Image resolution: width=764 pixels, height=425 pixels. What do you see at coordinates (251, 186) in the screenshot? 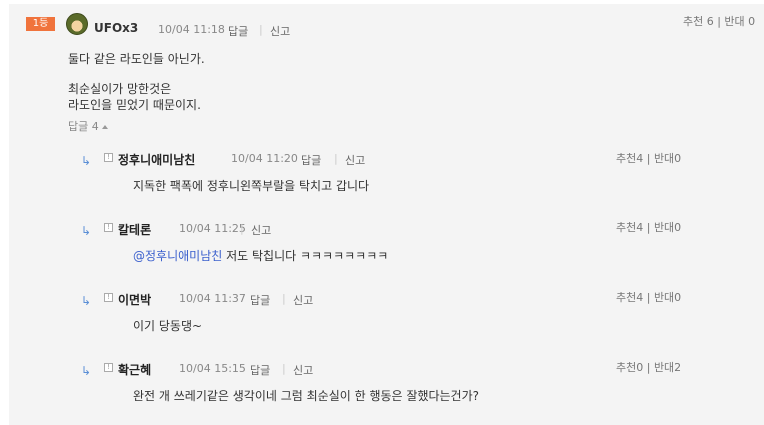
I see `reply-text: 지독한 팩폭에 정후니왼쪽부랄을 탁치고 갑니다` at bounding box center [251, 186].